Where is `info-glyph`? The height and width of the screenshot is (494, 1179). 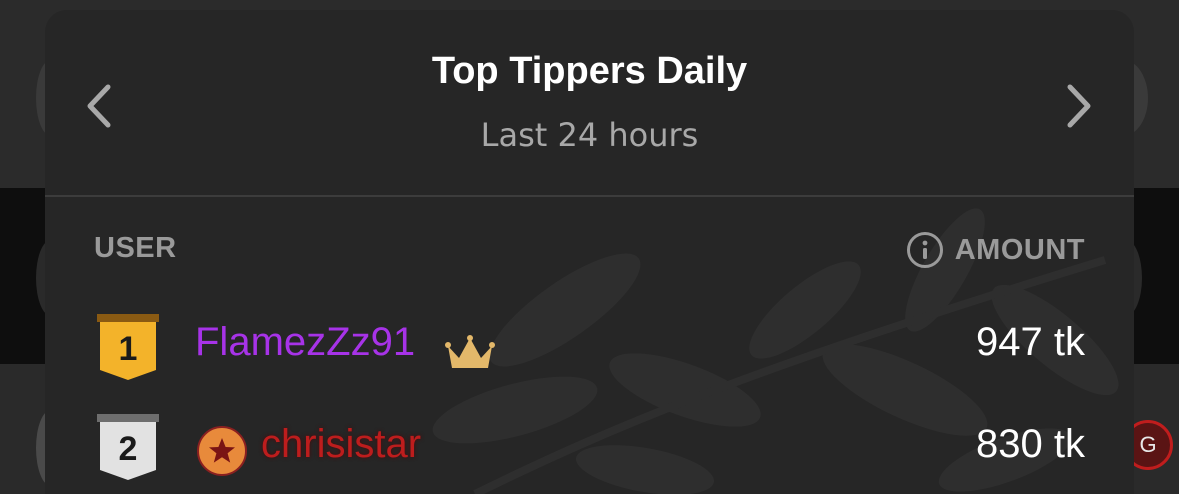
info-glyph is located at coordinates (925, 249).